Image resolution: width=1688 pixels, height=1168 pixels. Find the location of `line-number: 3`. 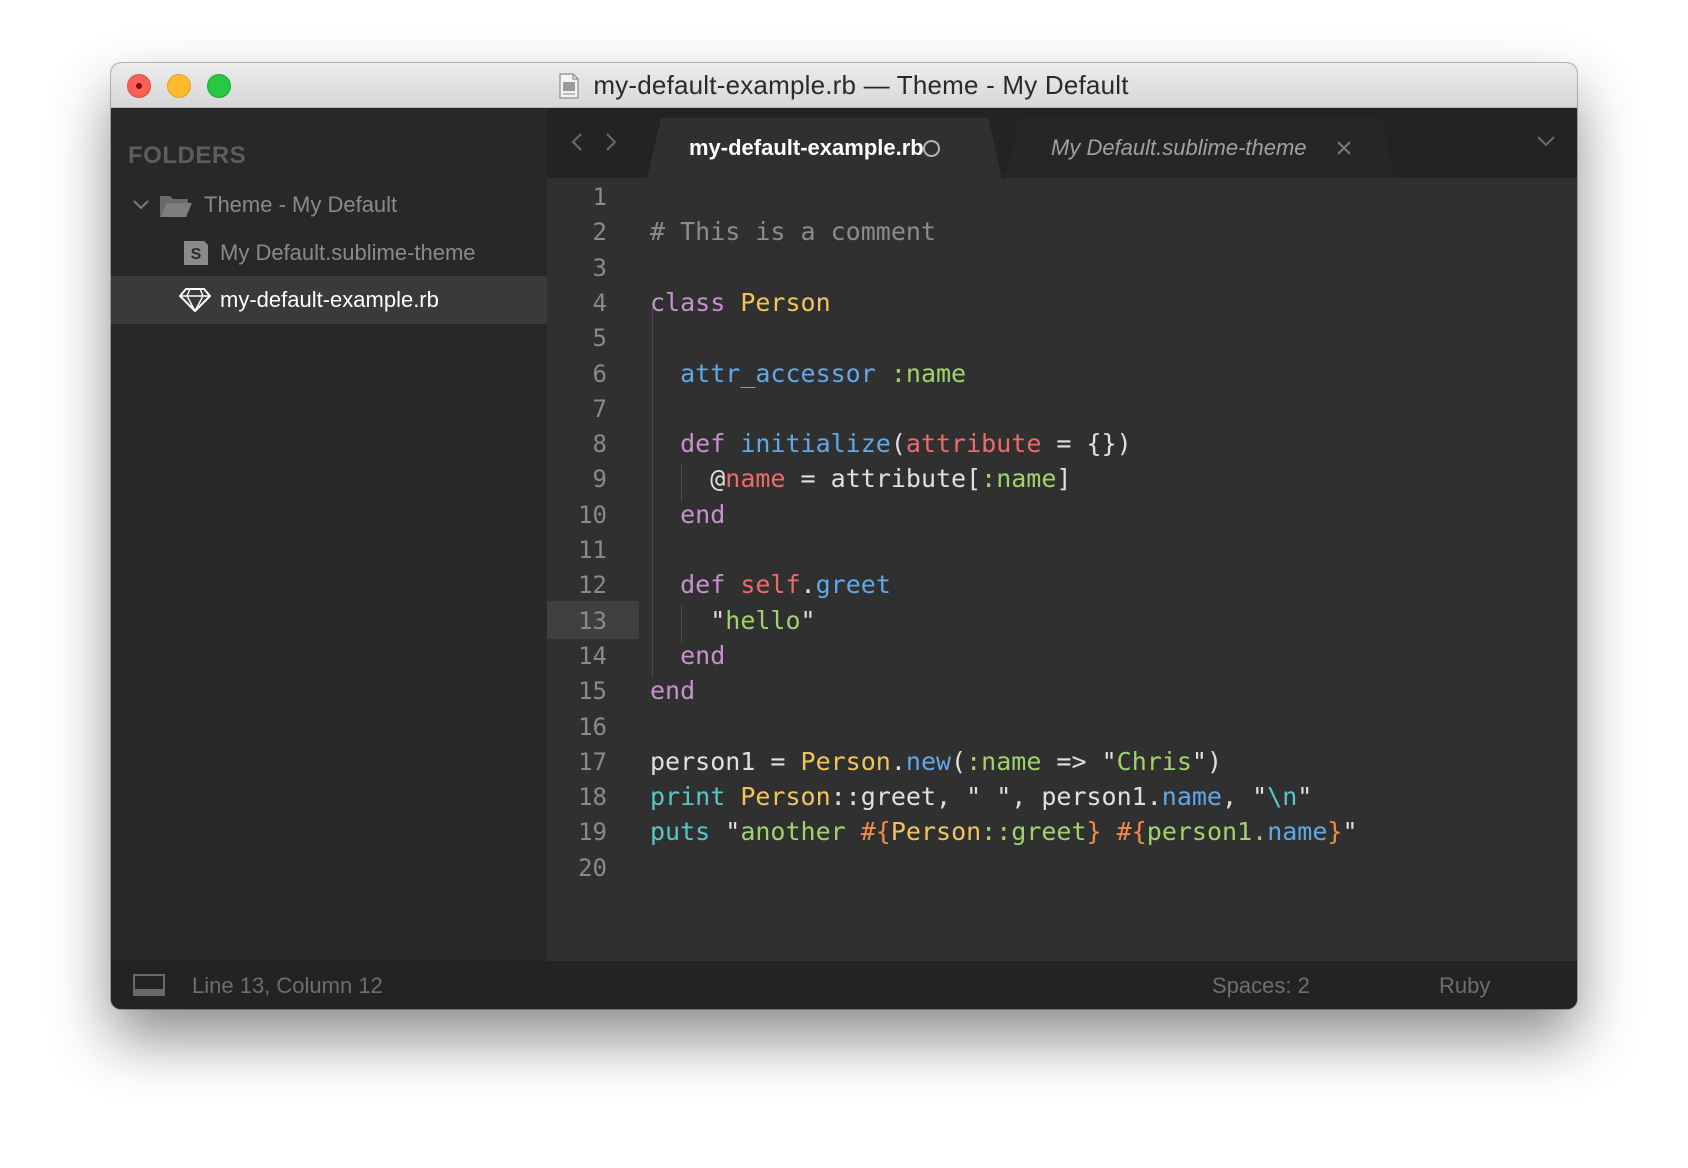

line-number: 3 is located at coordinates (599, 267).